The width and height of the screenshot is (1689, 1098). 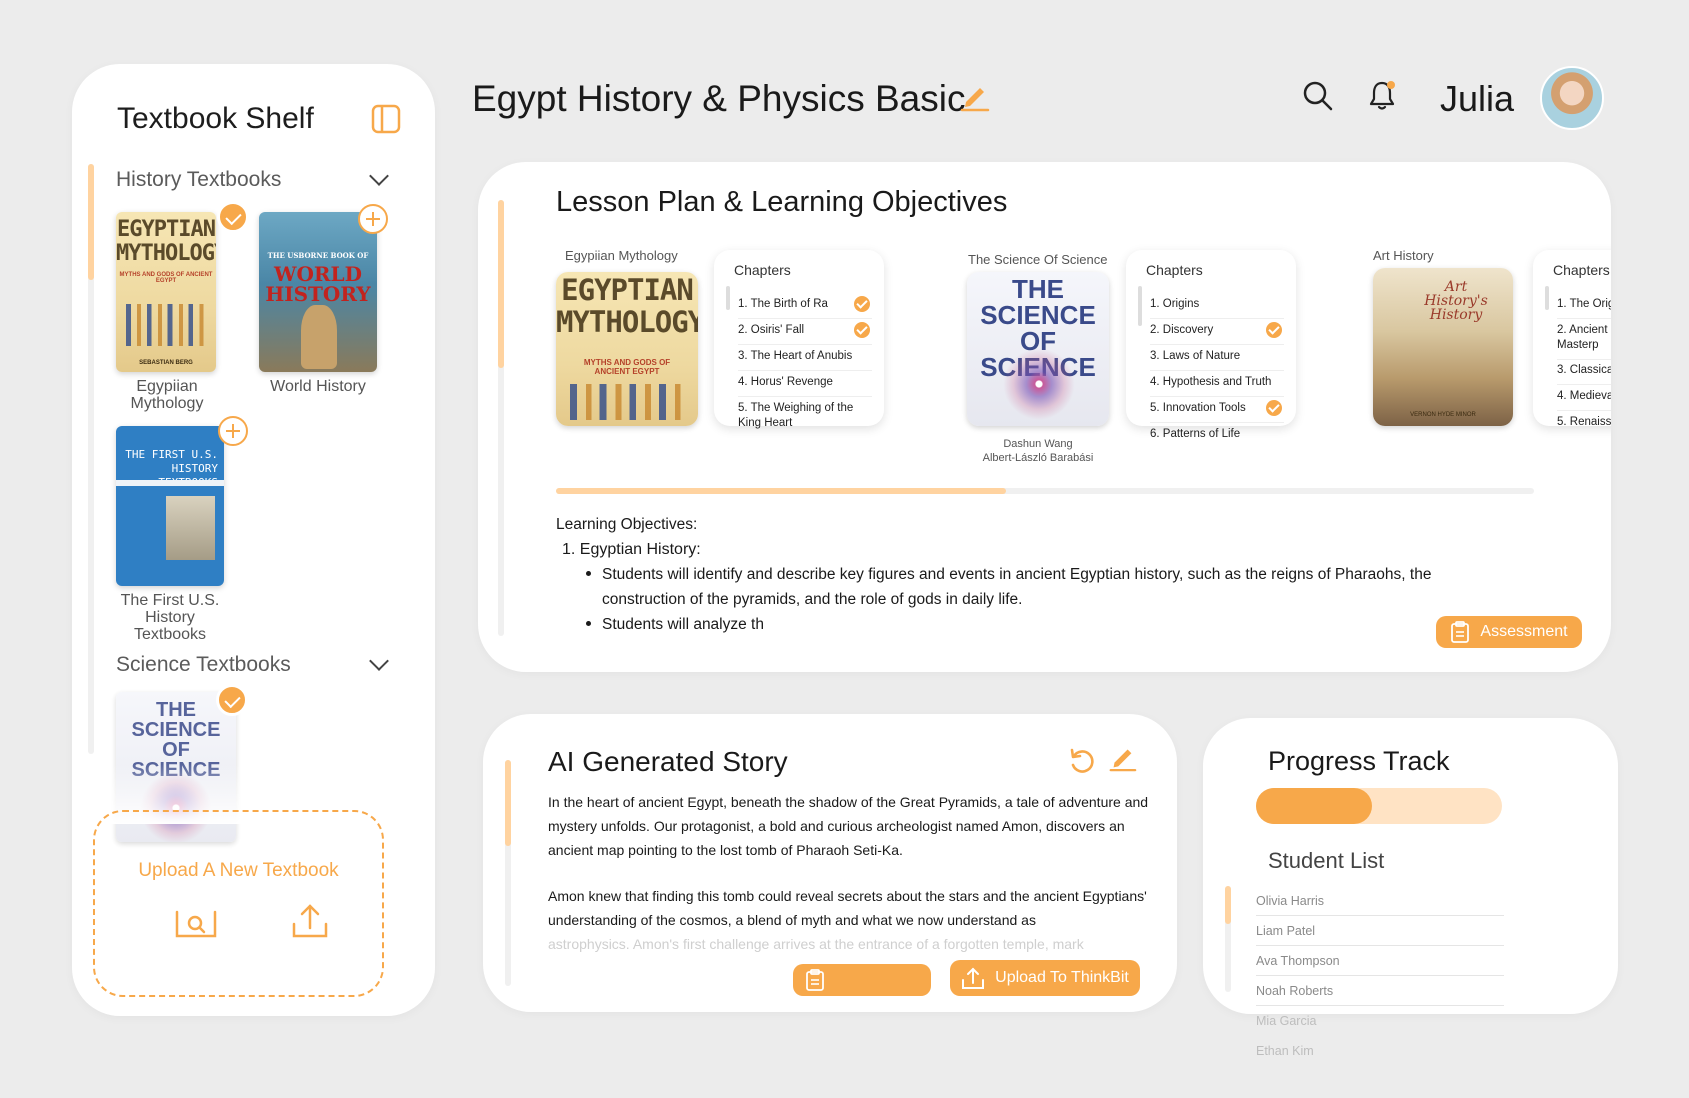 What do you see at coordinates (1217, 308) in the screenshot?
I see `chapter-item: 1. Origins` at bounding box center [1217, 308].